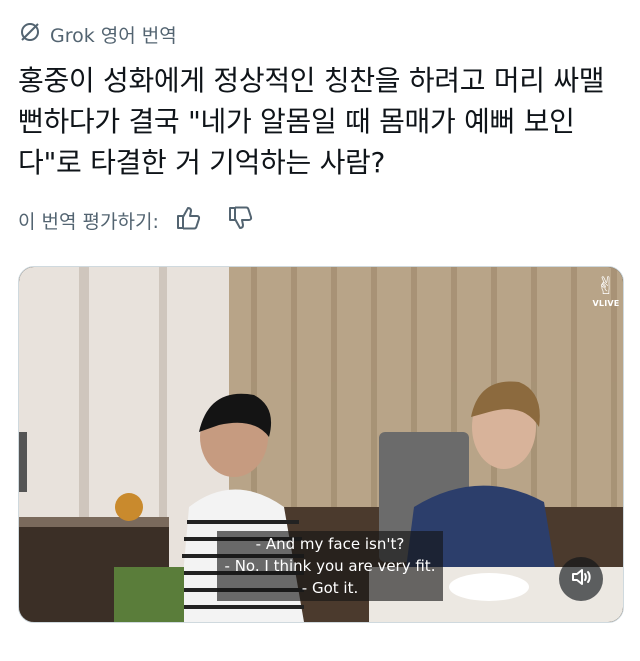  I want to click on subtitle-line-2: - No. I think you are very fit., so click(330, 566).